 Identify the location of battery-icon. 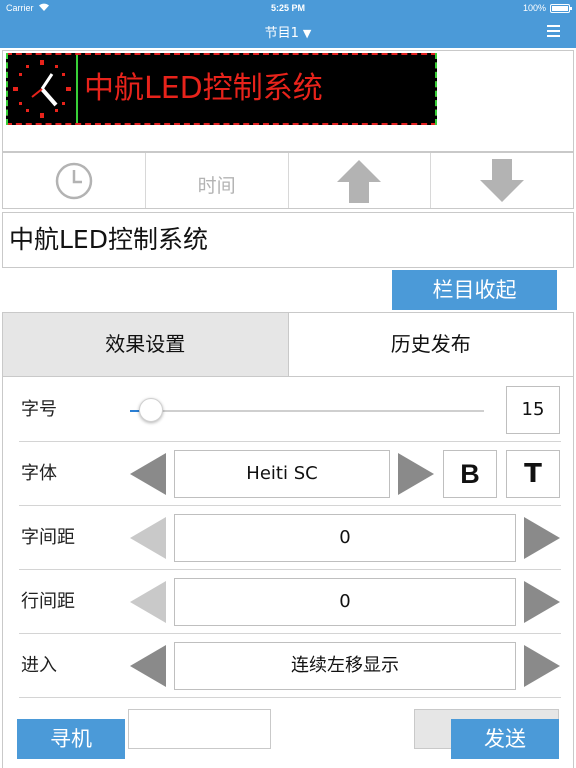
(561, 8).